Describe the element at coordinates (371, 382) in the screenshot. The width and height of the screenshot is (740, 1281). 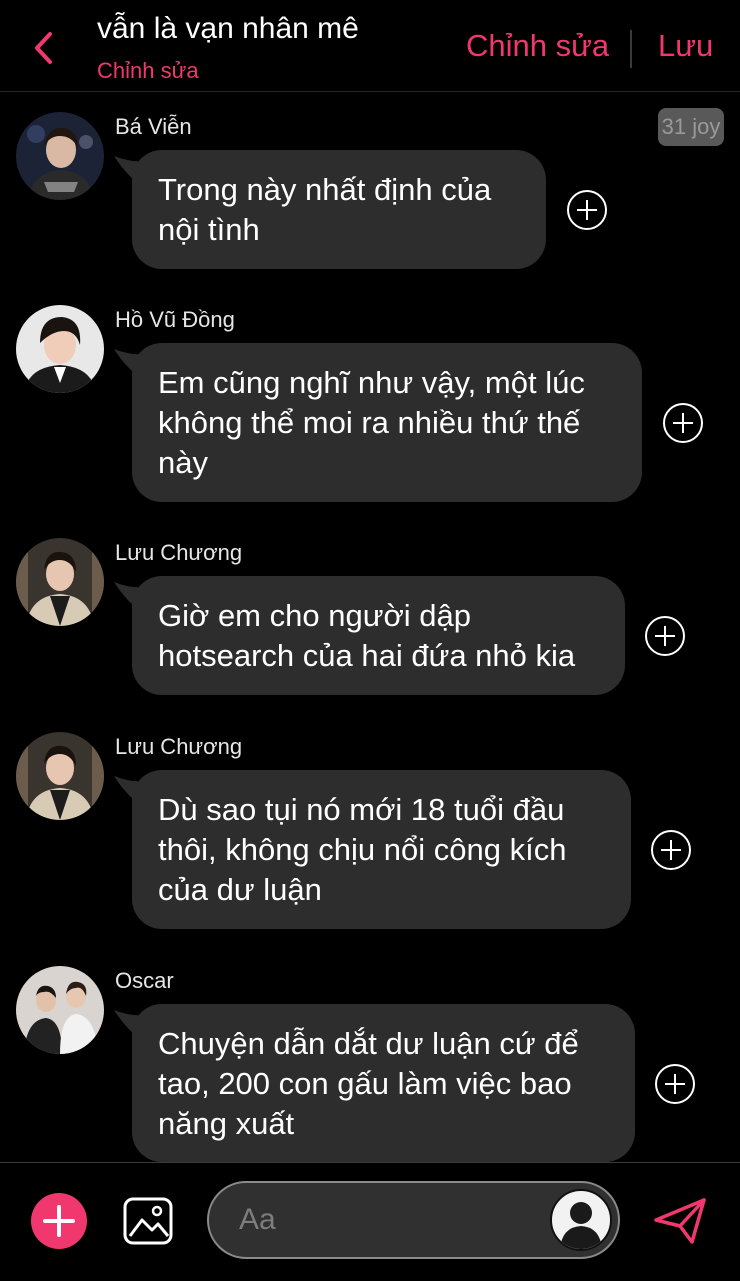
I see `message-text-line: Em cũng nghĩ như vậy, một lúc` at that location.